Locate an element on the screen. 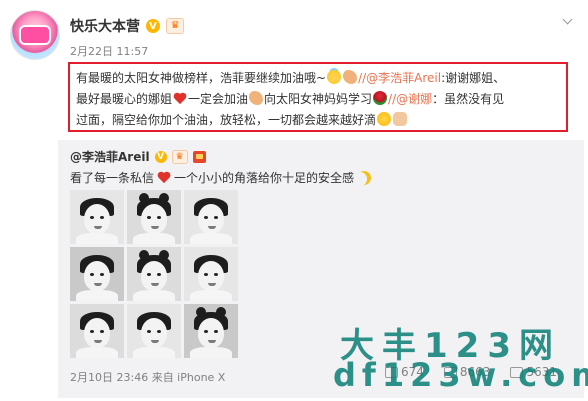  rose-icon is located at coordinates (380, 98).